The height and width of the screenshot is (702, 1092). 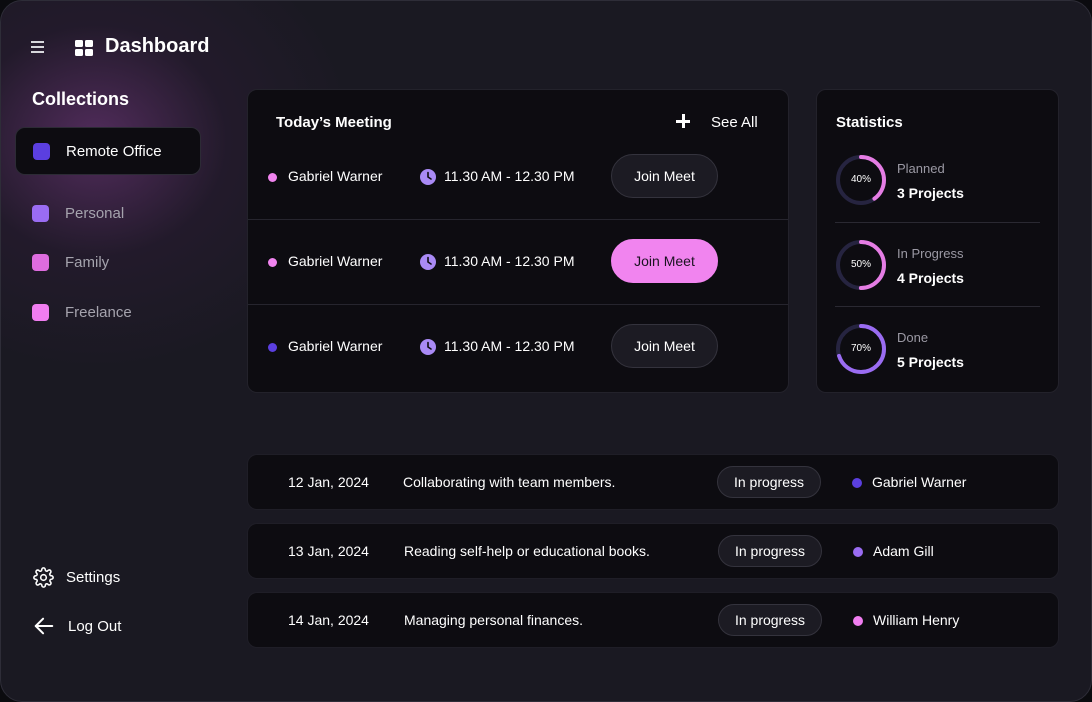 What do you see at coordinates (937, 264) in the screenshot?
I see `stat-row-in-progress: 50% In Progress 4 Projects` at bounding box center [937, 264].